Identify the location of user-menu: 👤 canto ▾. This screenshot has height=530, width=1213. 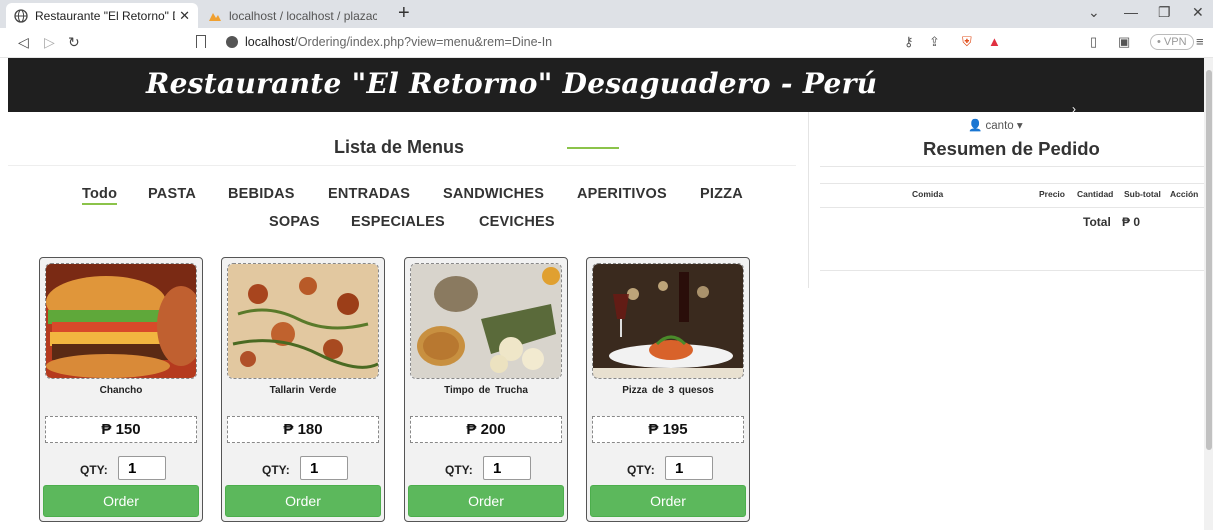
(995, 125).